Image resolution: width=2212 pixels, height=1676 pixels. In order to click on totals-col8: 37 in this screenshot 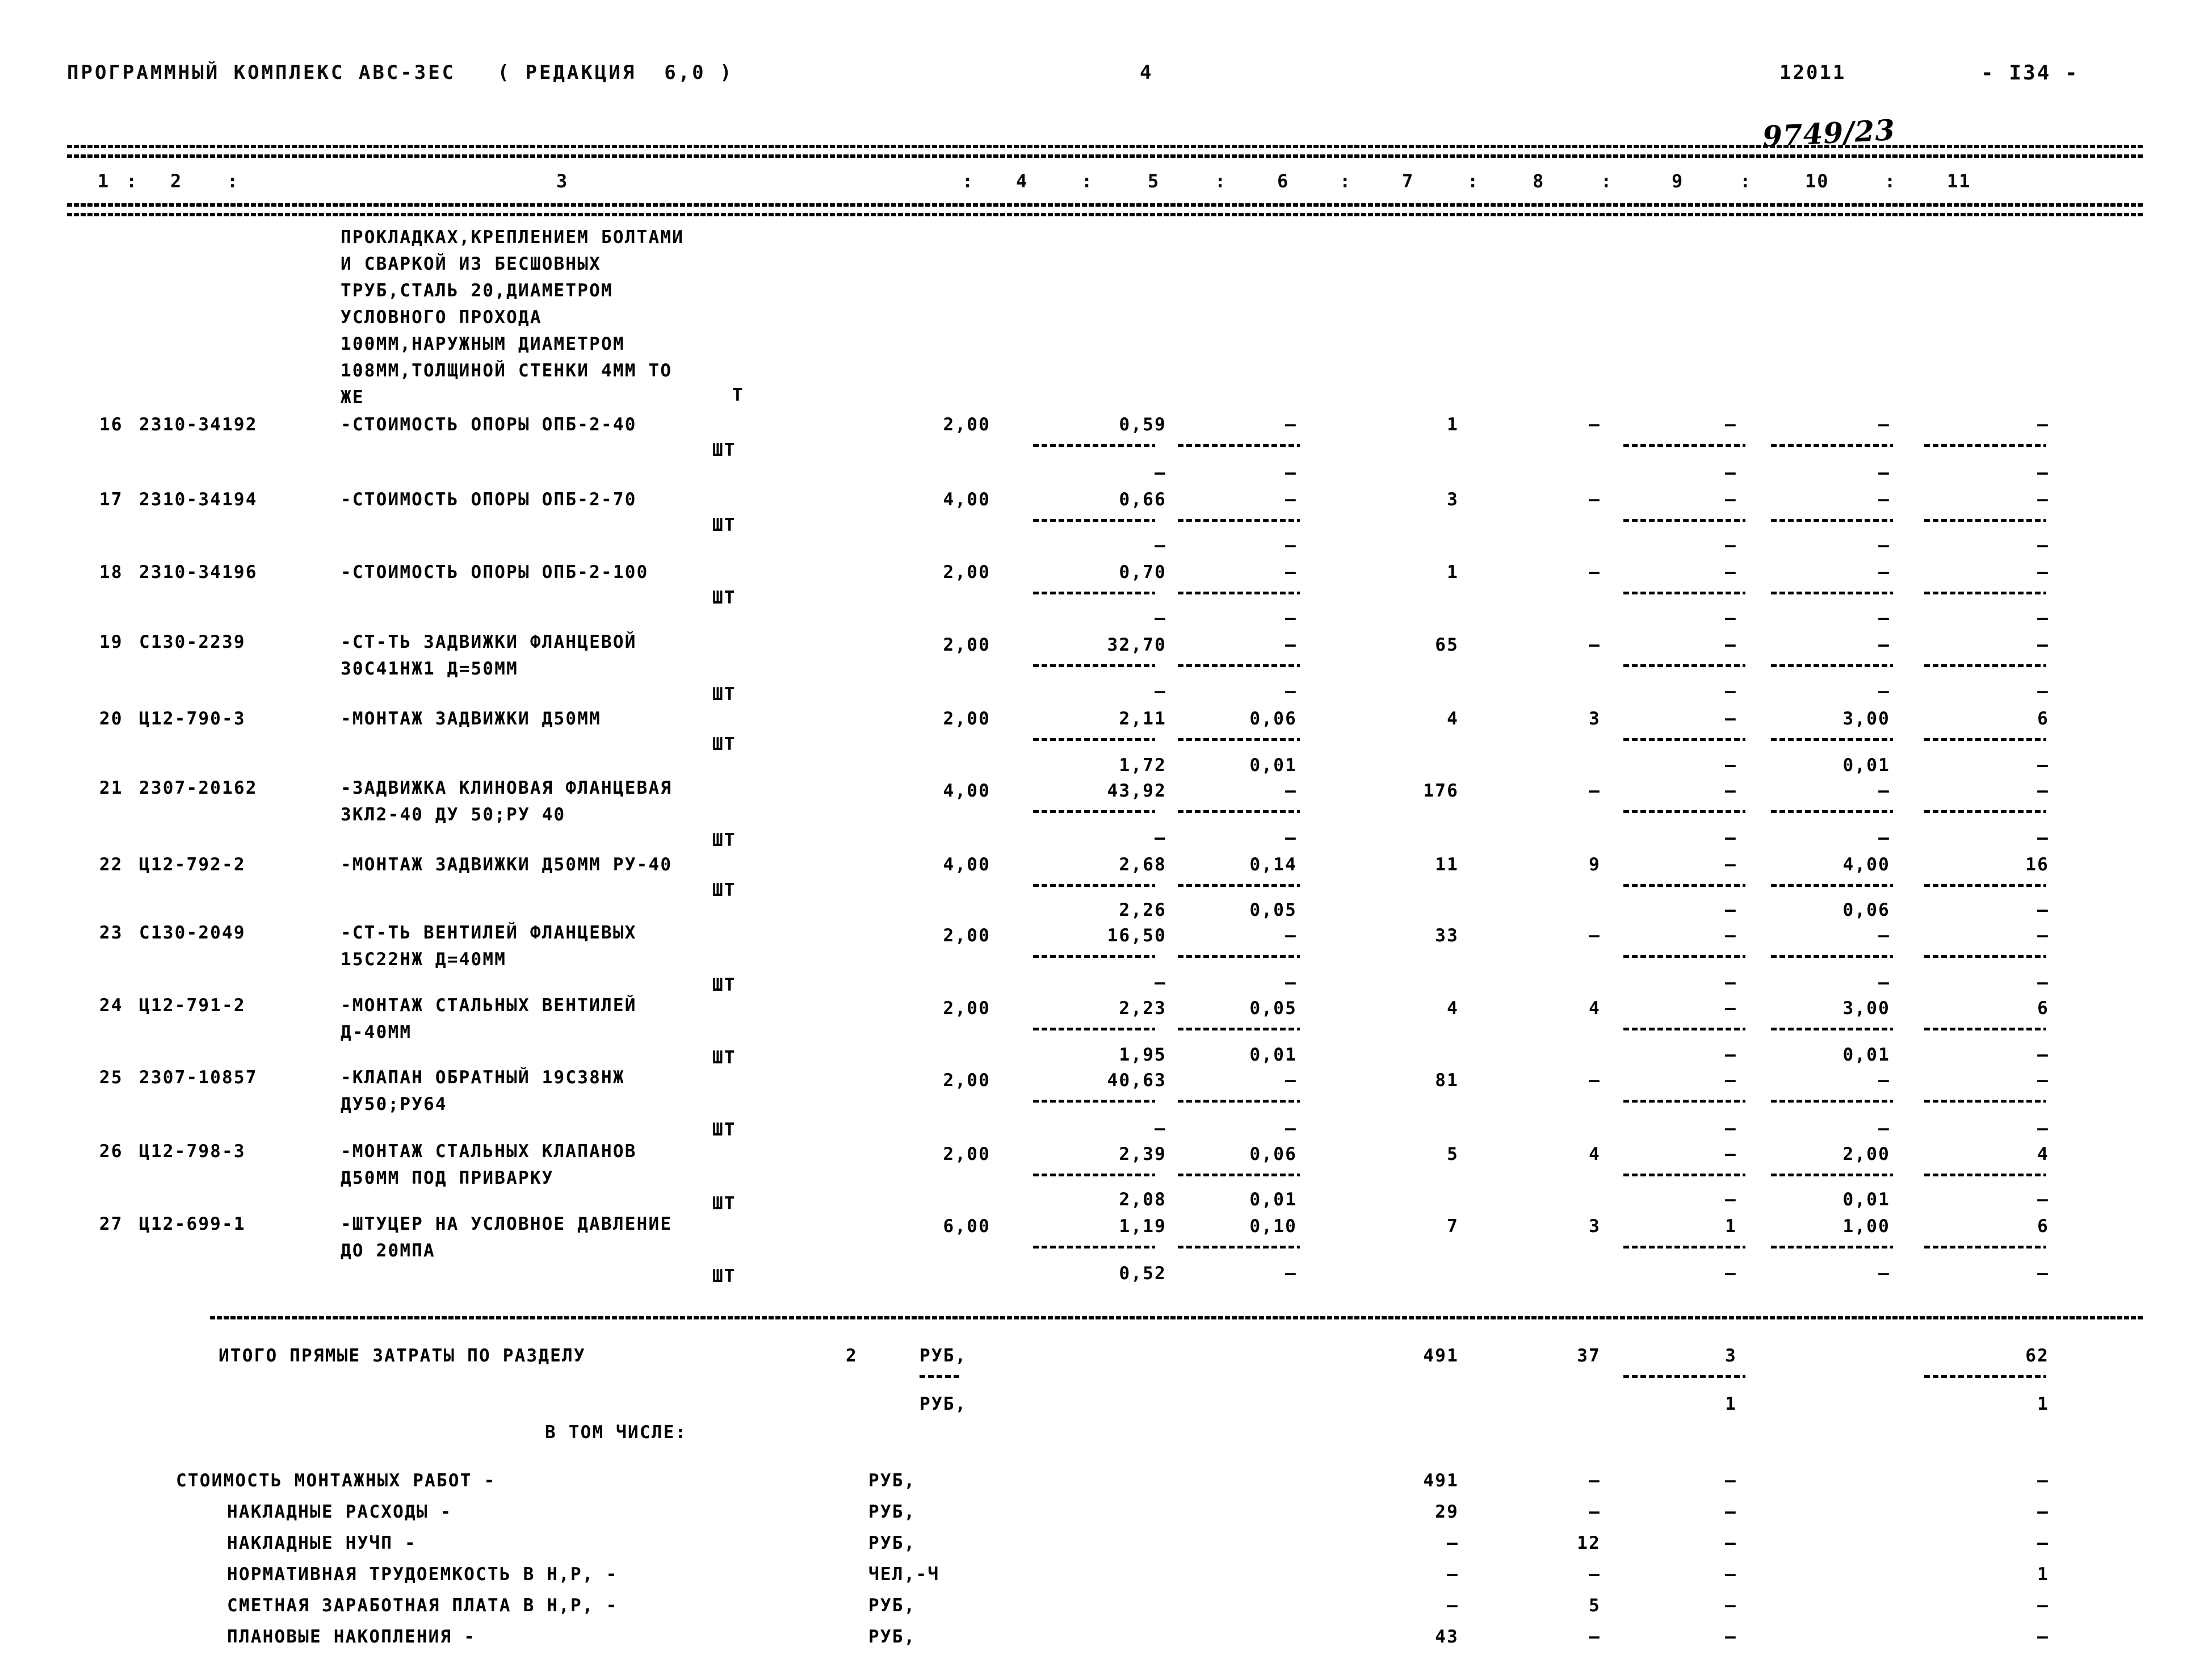, I will do `click(1589, 1356)`.